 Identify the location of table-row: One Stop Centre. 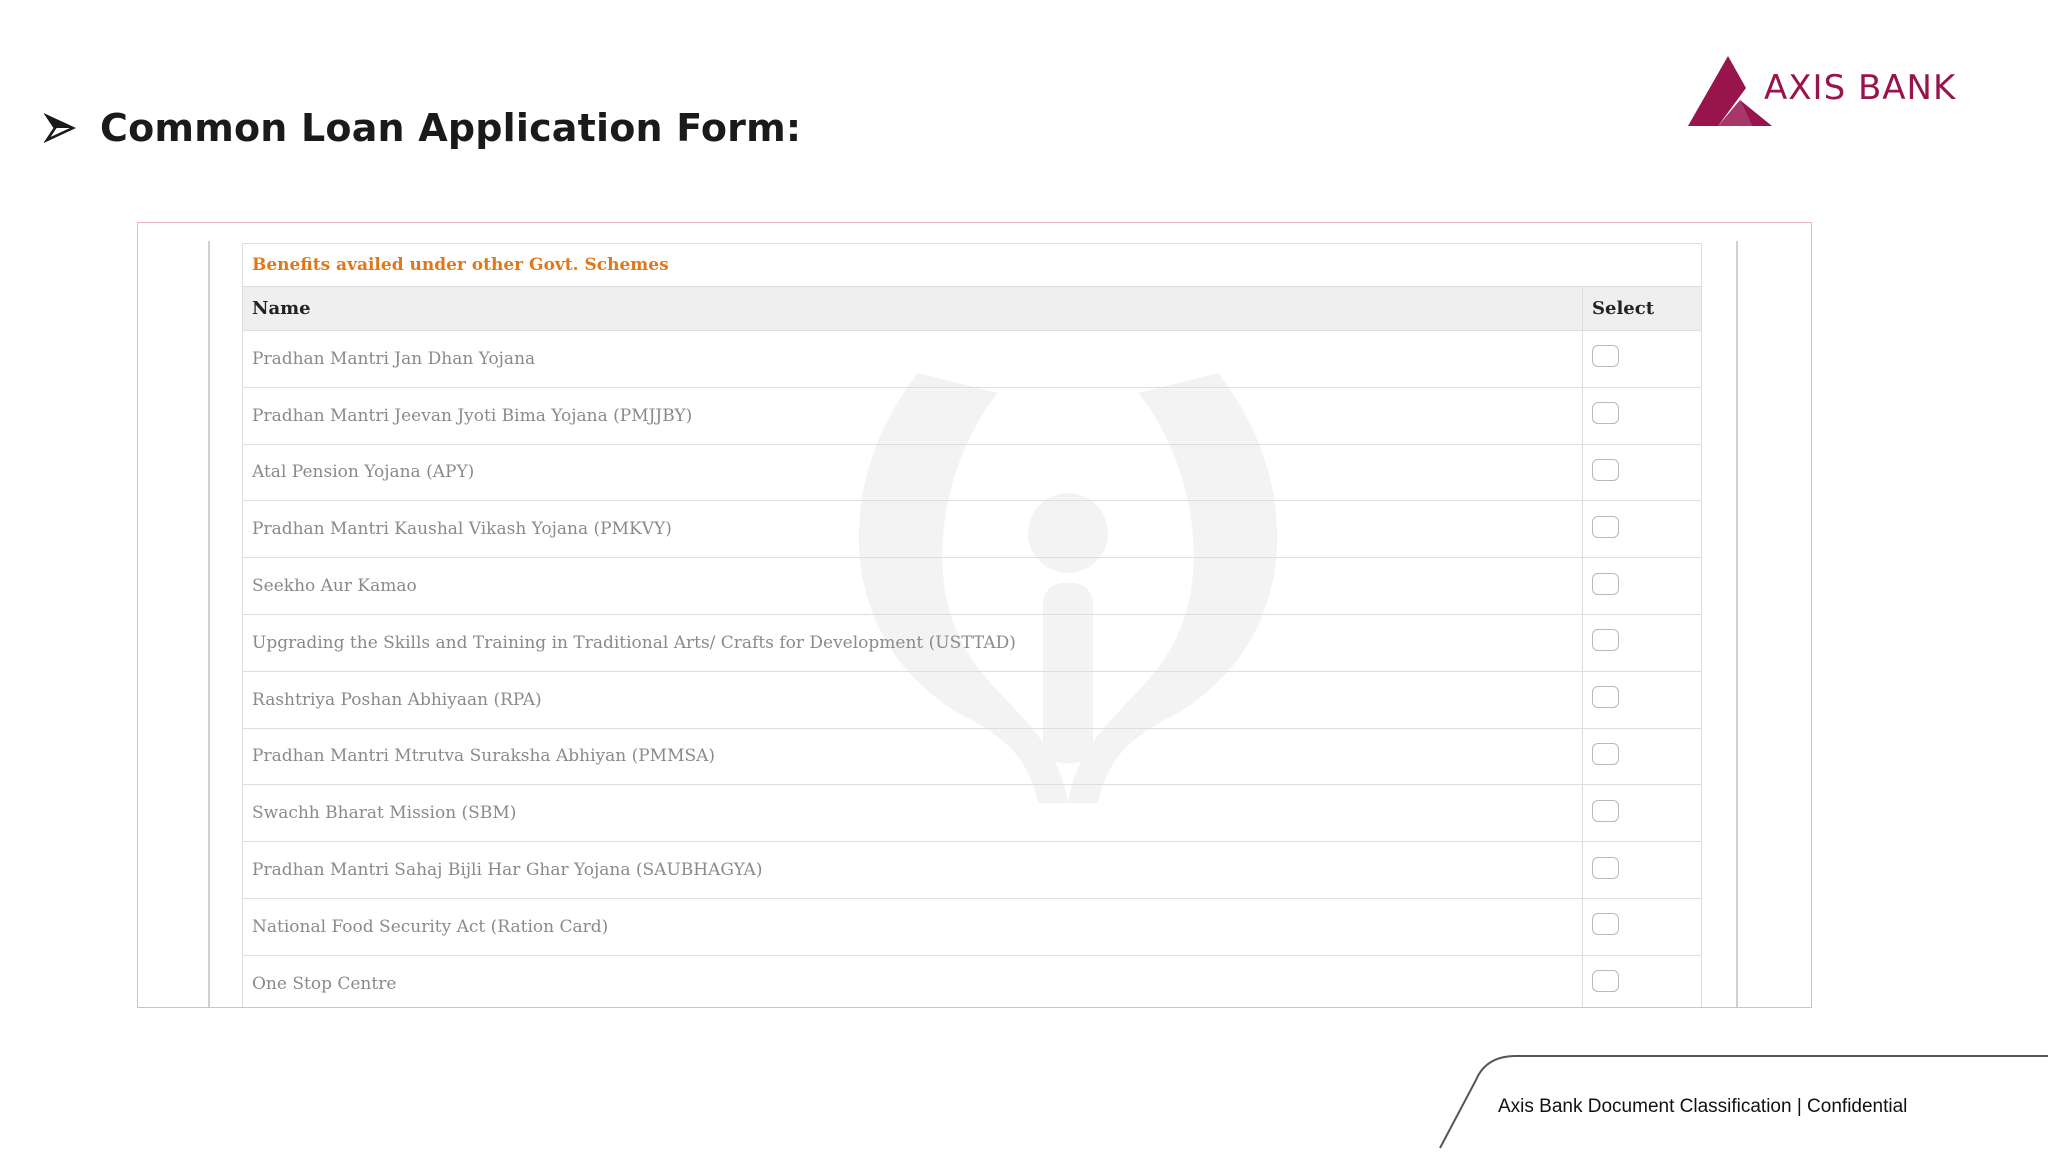
(972, 980).